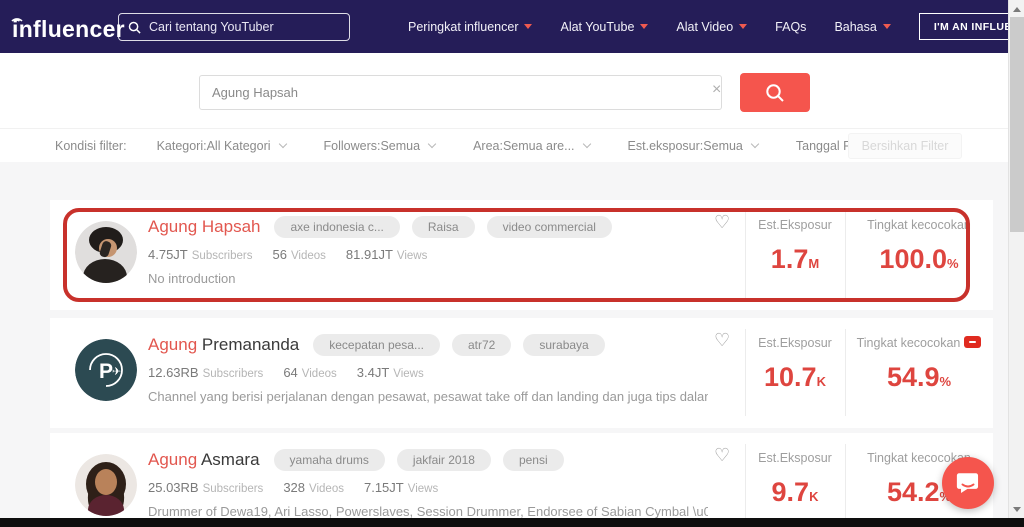 This screenshot has height=527, width=1024. Describe the element at coordinates (1017, 124) in the screenshot. I see `scrollbar-thumb` at that location.